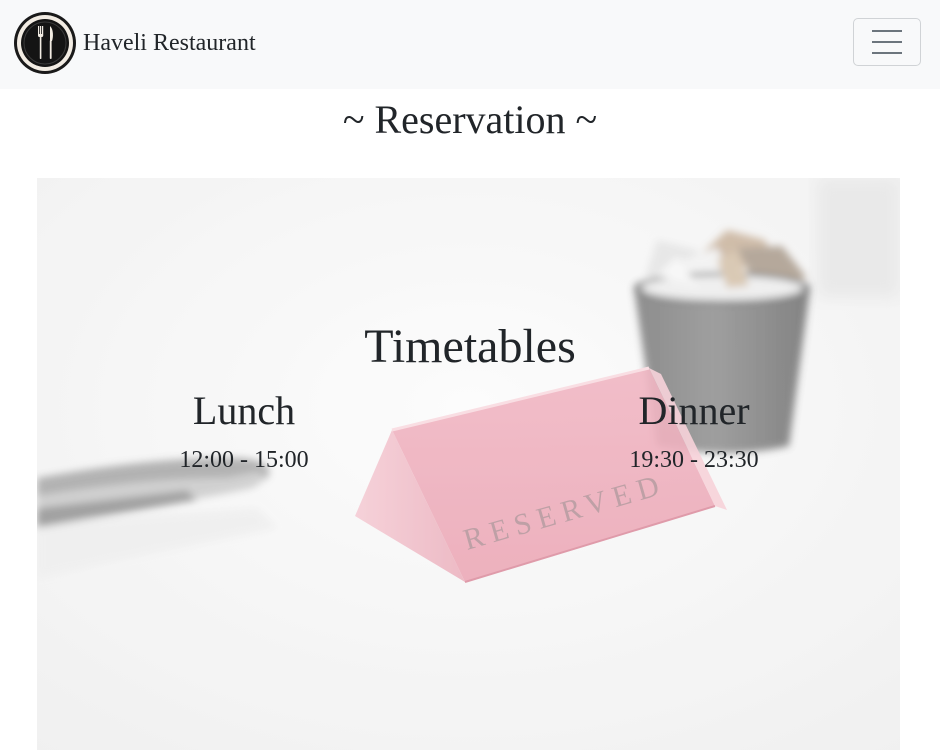 The image size is (940, 750). I want to click on menu-toggle-button, so click(887, 42).